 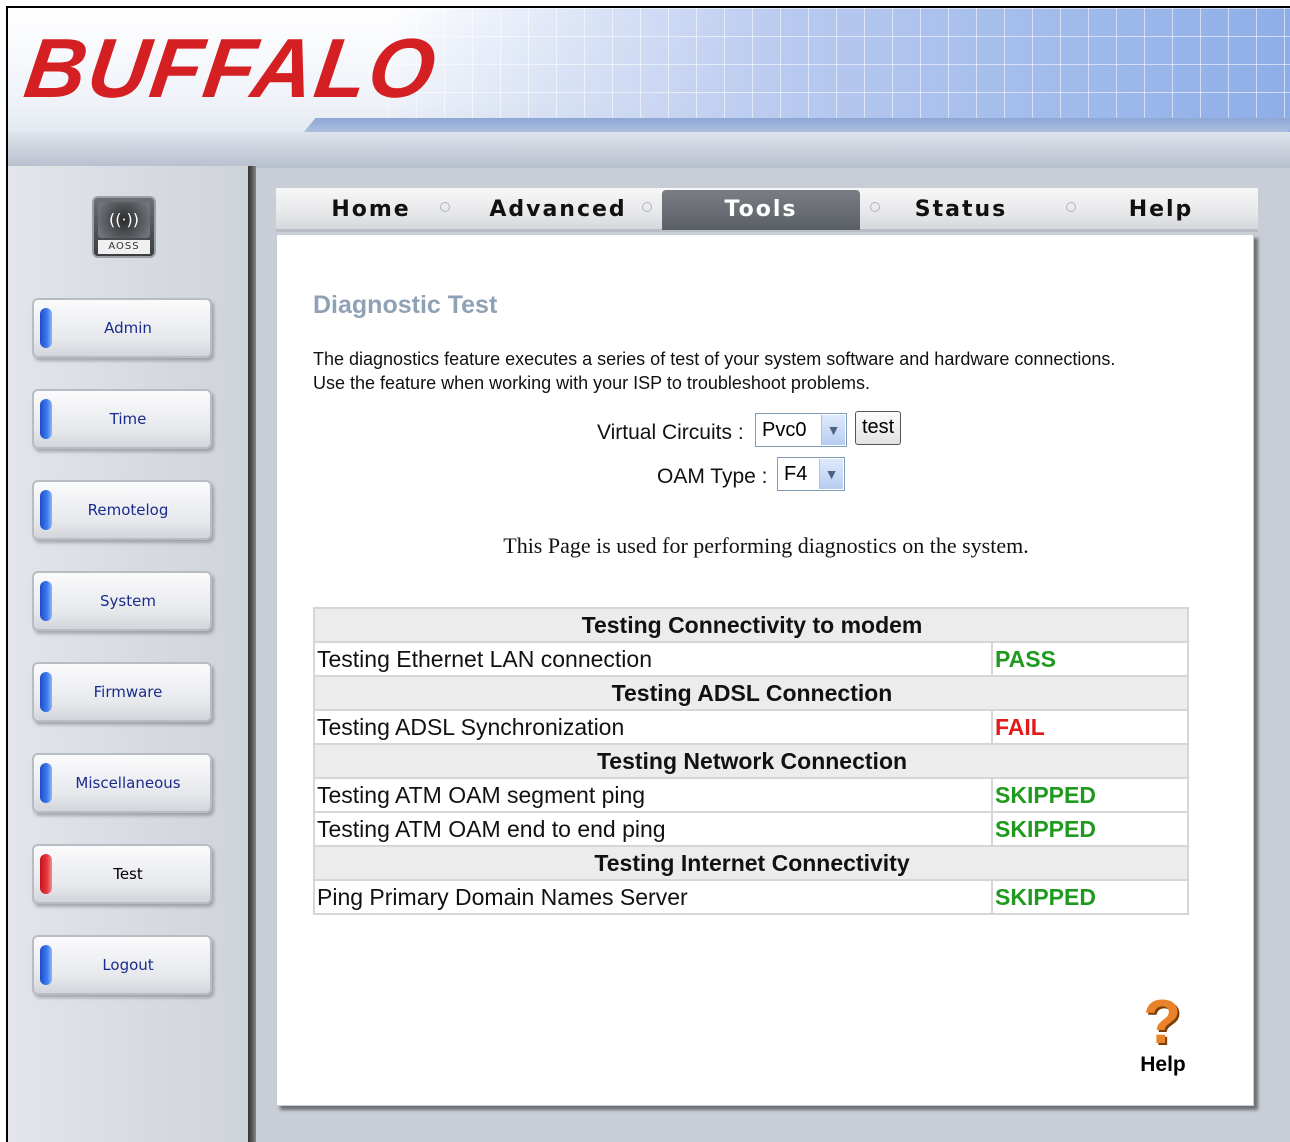 I want to click on section-heading-row: Testing ADSL Connection, so click(x=751, y=693).